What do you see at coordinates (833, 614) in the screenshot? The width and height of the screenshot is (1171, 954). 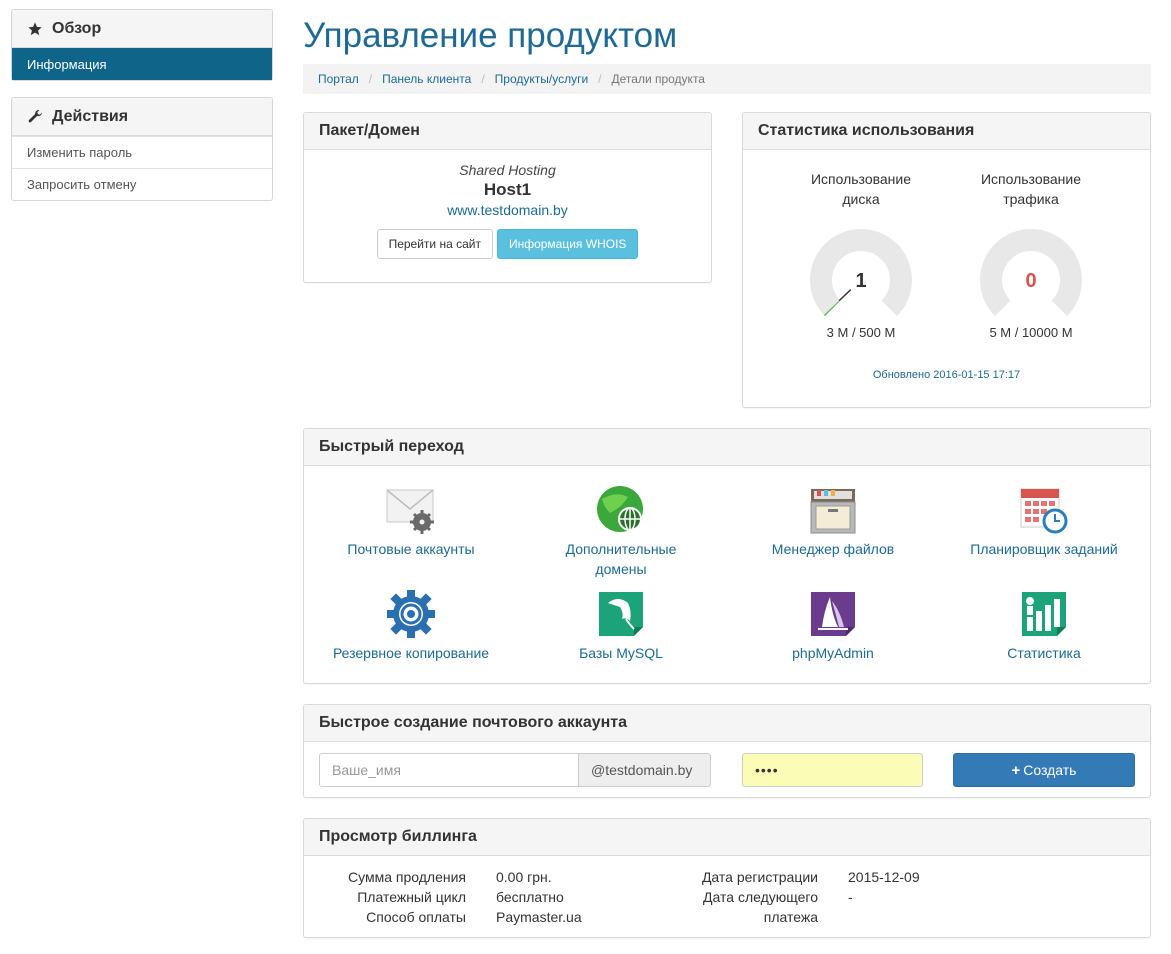 I see `phpmyadmin-sail-icon` at bounding box center [833, 614].